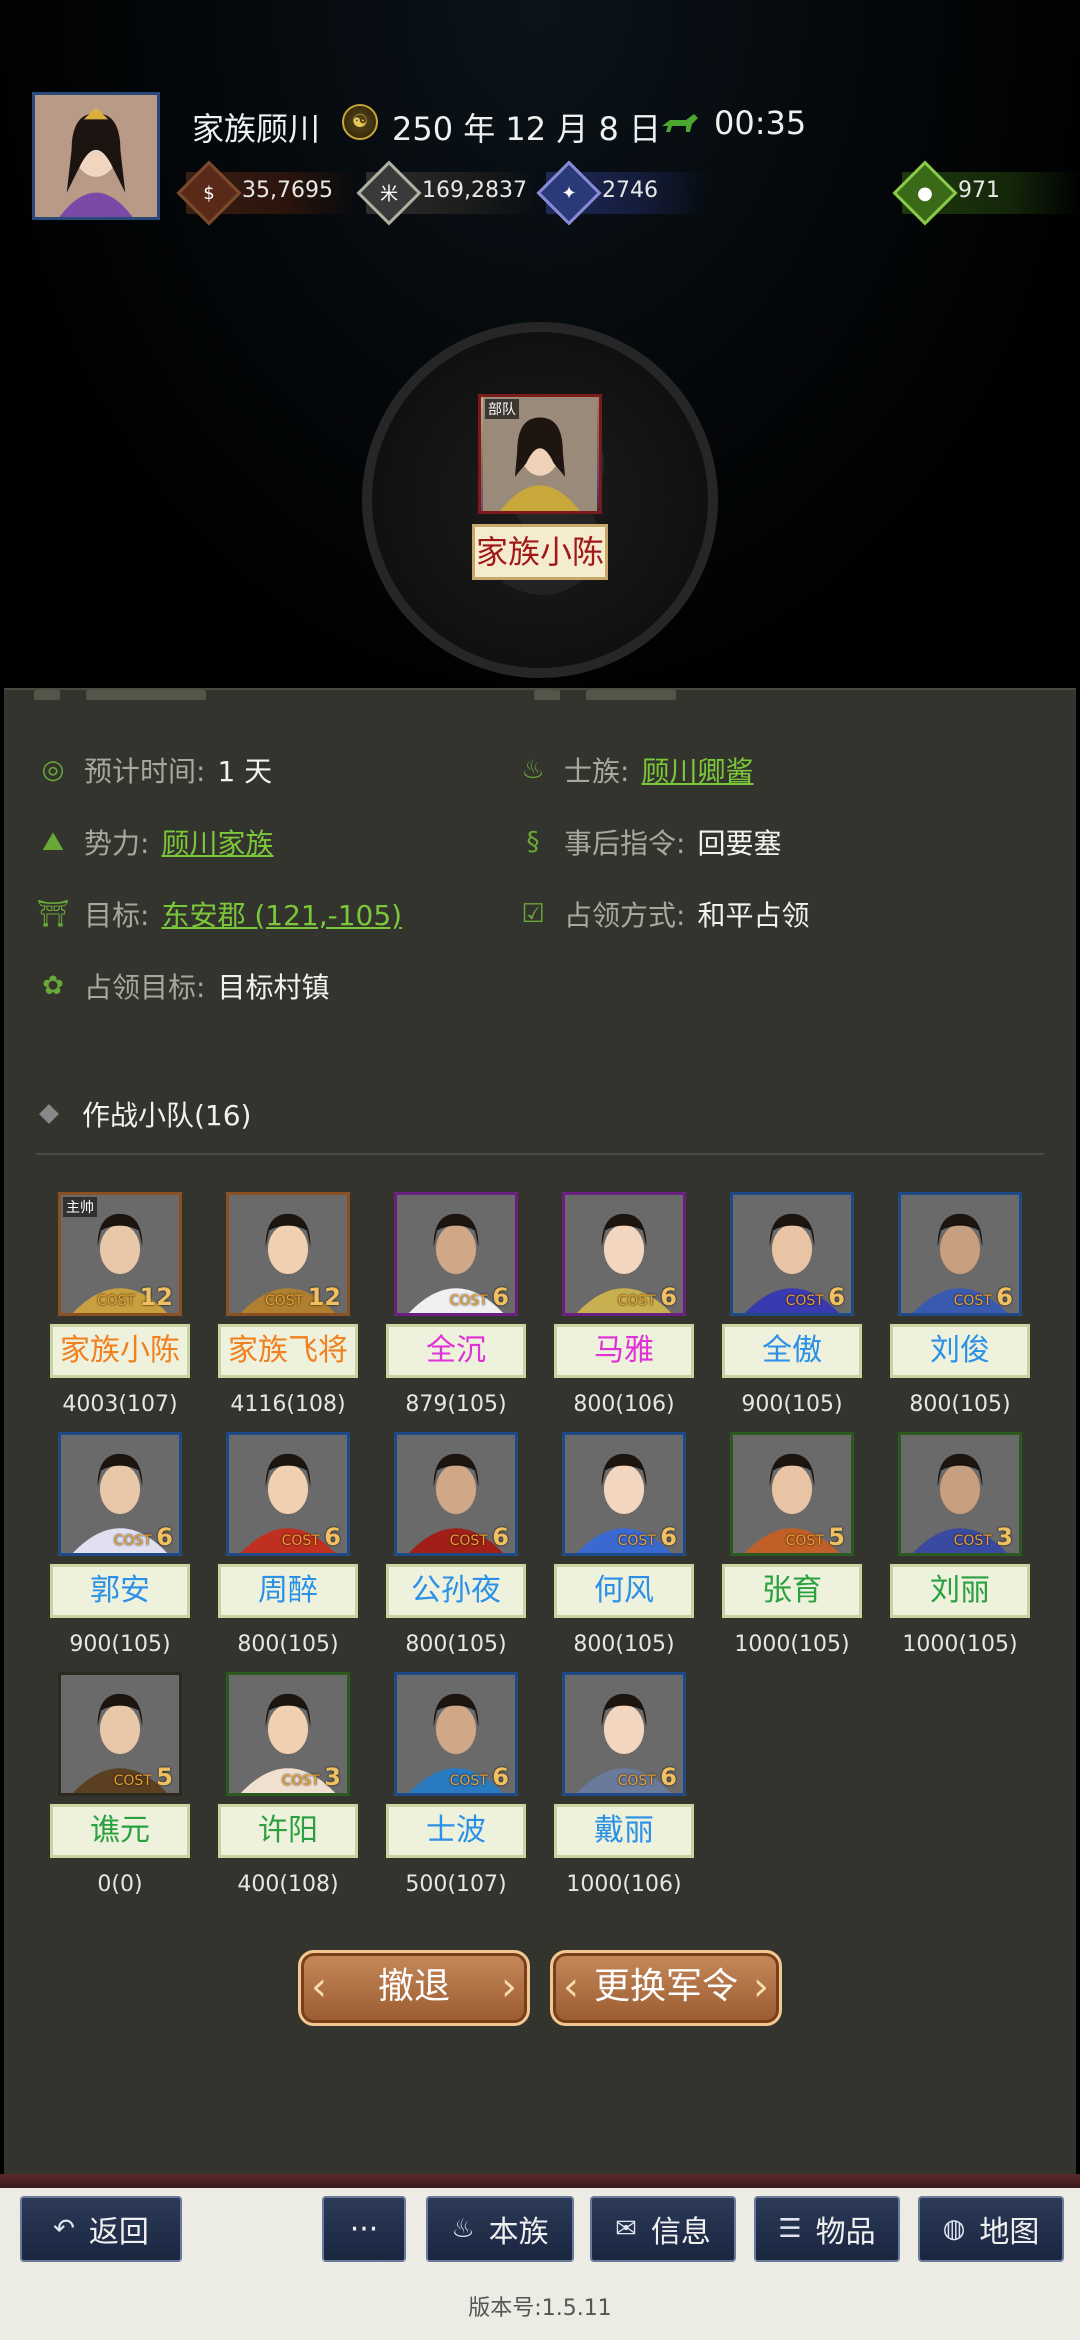  I want to click on unit-tag: 部队, so click(502, 409).